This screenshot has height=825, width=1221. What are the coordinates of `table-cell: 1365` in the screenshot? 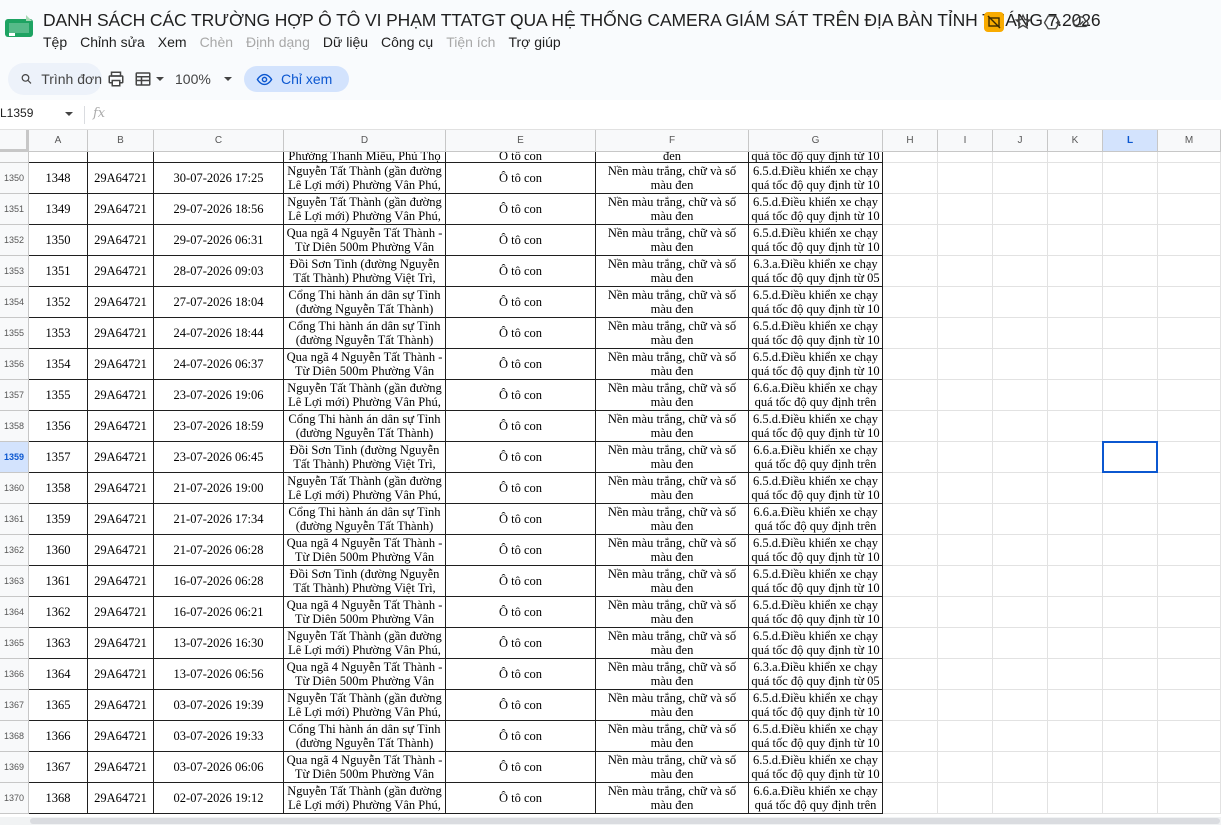 It's located at (58, 705).